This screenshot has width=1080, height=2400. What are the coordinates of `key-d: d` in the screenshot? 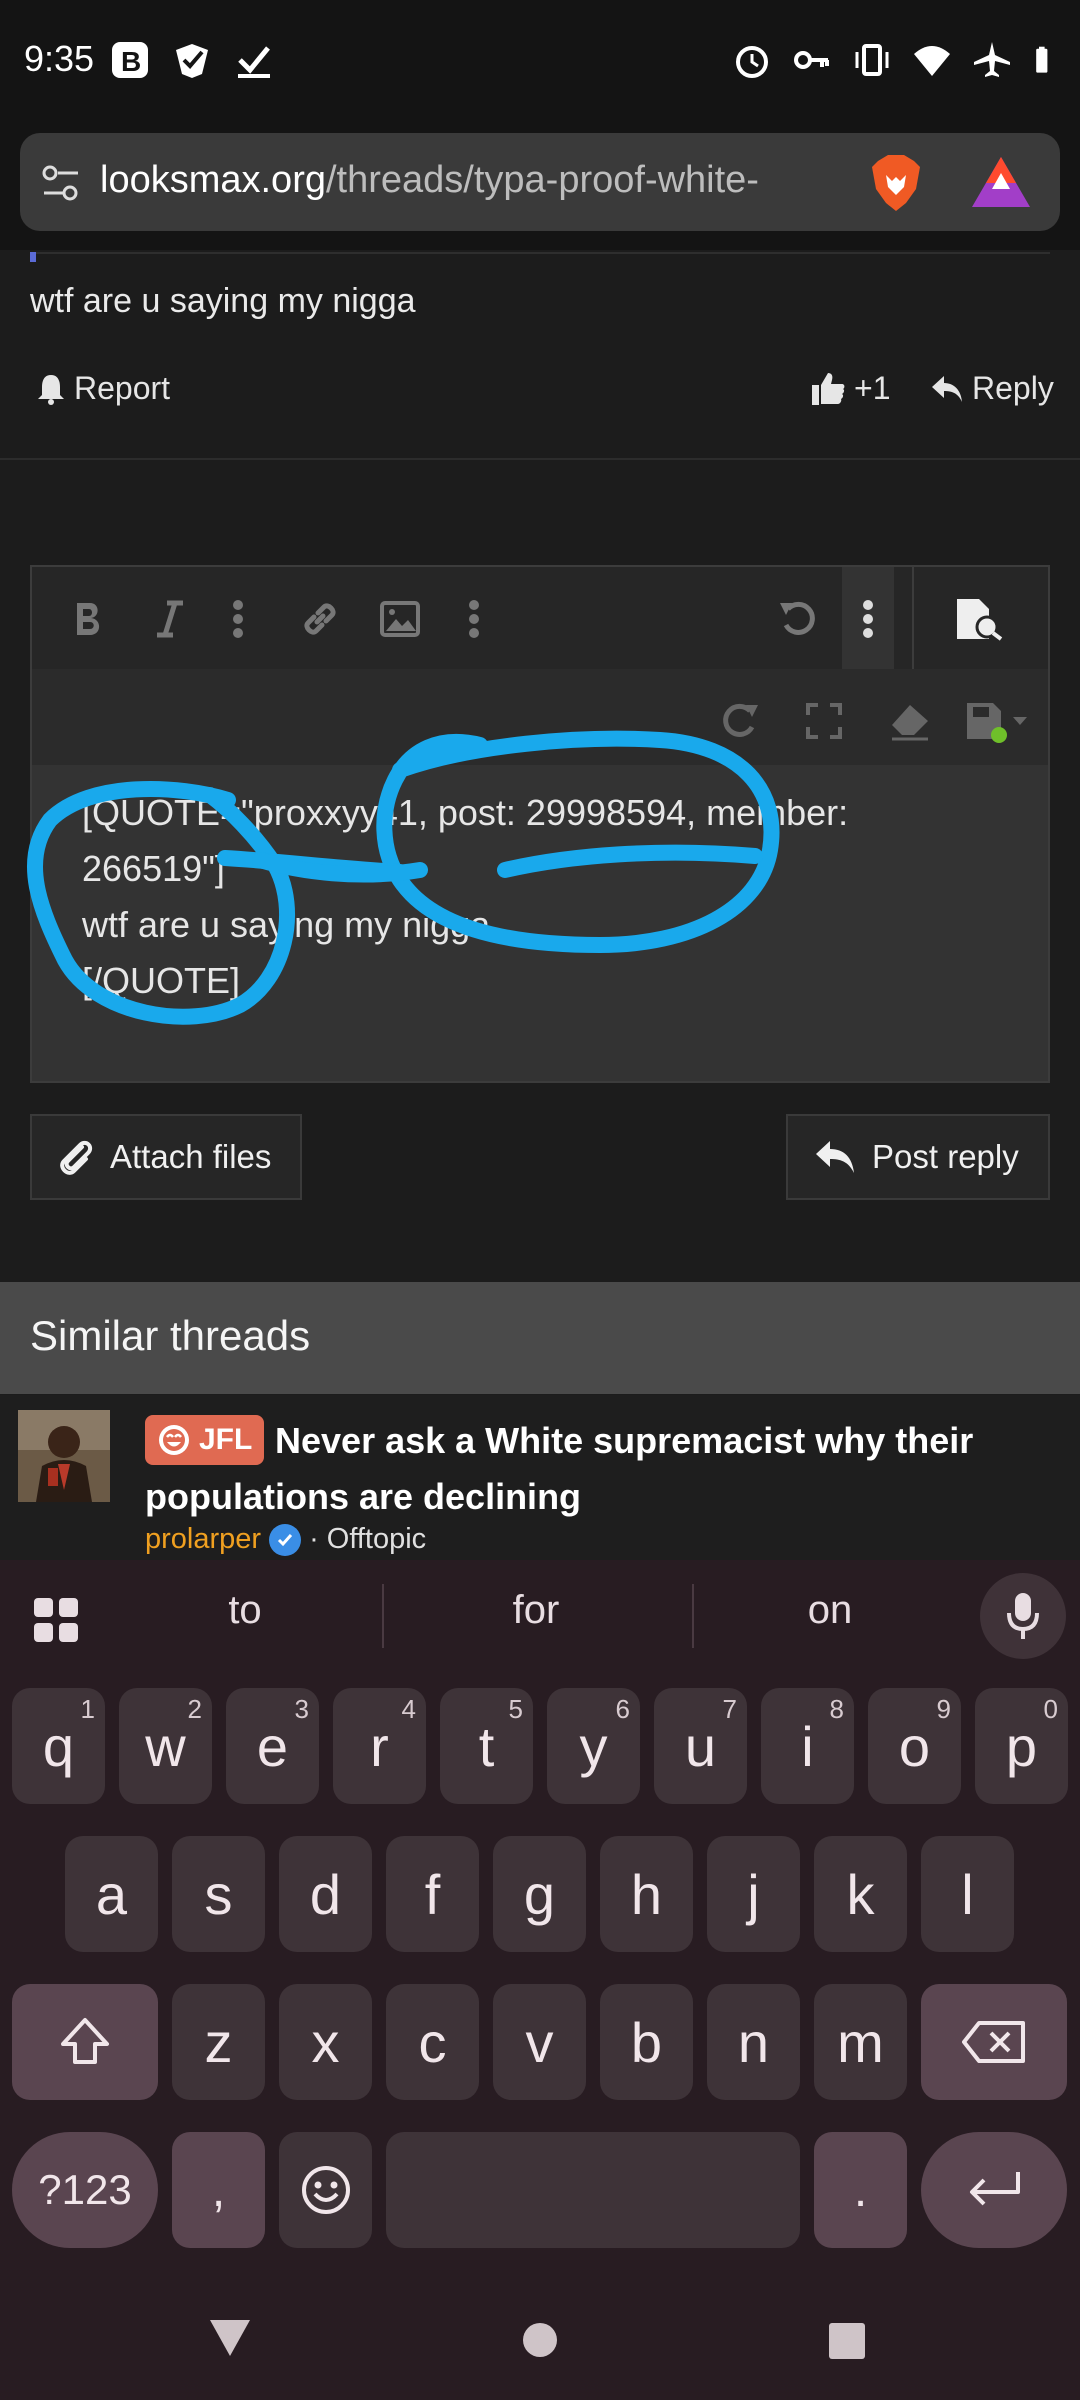 It's located at (325, 1894).